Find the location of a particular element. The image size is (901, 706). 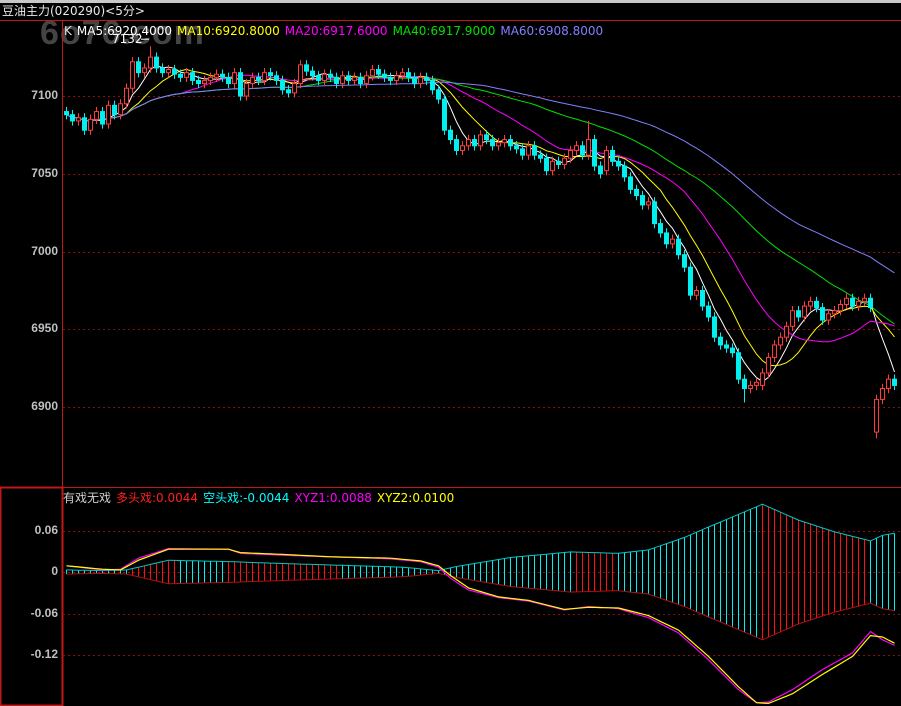

ma-legend-item: MA40:6917.9000 is located at coordinates (444, 31).